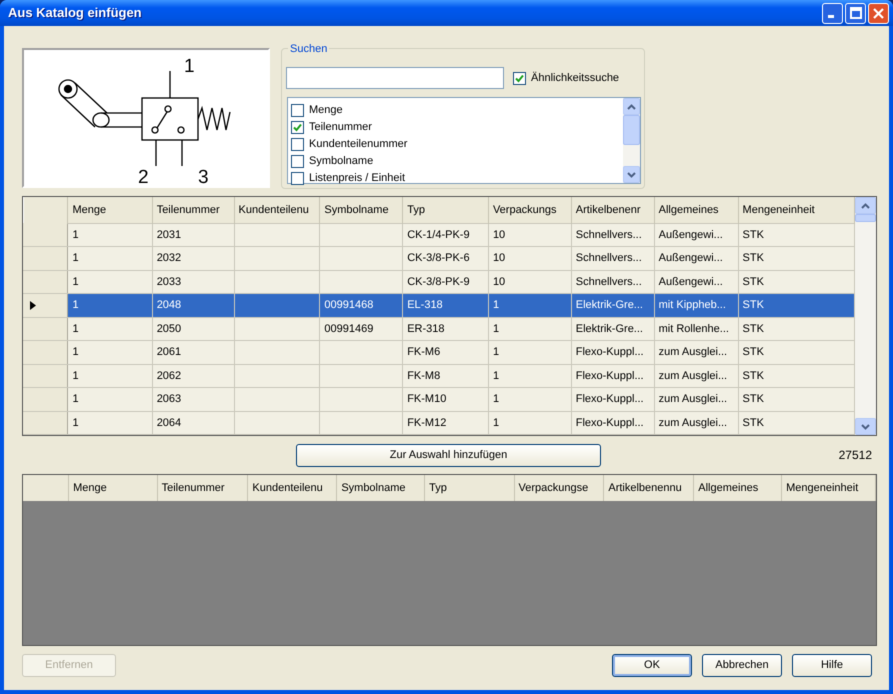 The height and width of the screenshot is (694, 893). Describe the element at coordinates (530, 234) in the screenshot. I see `table-cell: 10` at that location.